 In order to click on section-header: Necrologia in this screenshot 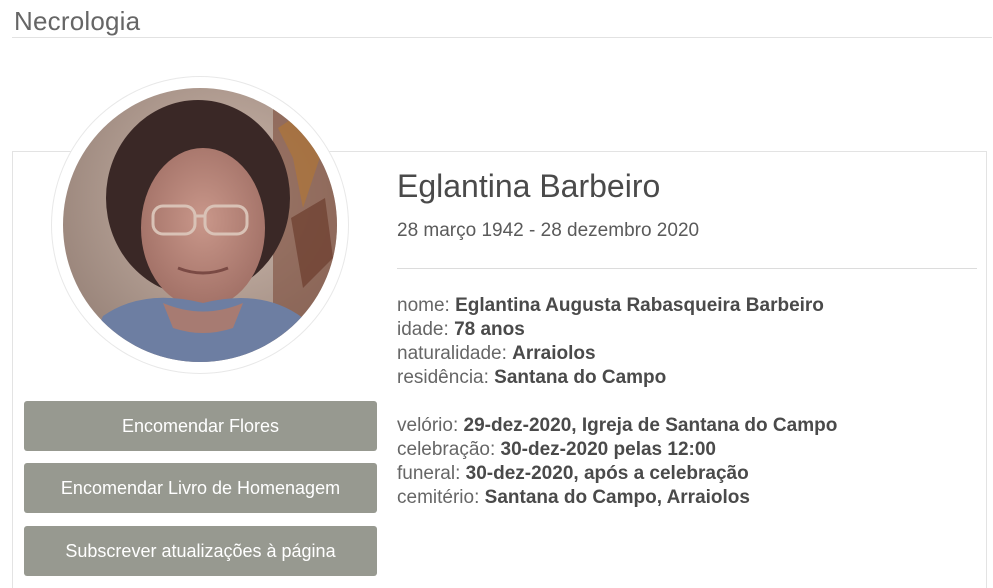, I will do `click(502, 21)`.